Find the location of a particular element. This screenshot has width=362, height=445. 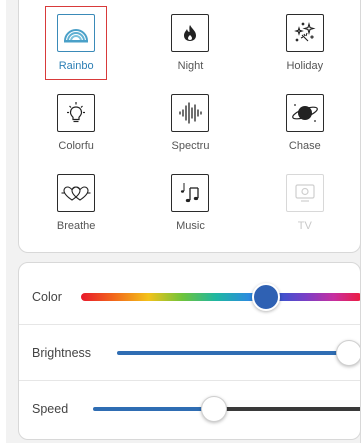

speed-slider-rest is located at coordinates (292, 409).